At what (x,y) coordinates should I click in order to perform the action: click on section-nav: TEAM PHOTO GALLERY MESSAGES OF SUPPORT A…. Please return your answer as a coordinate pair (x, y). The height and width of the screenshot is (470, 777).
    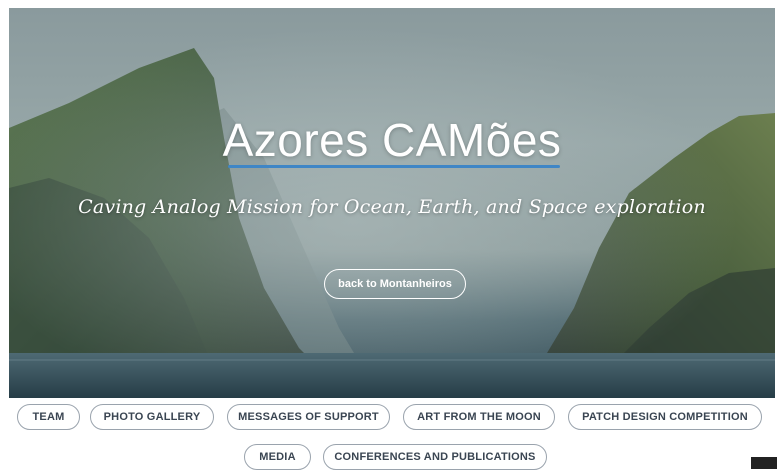
    Looking at the image, I should click on (388, 437).